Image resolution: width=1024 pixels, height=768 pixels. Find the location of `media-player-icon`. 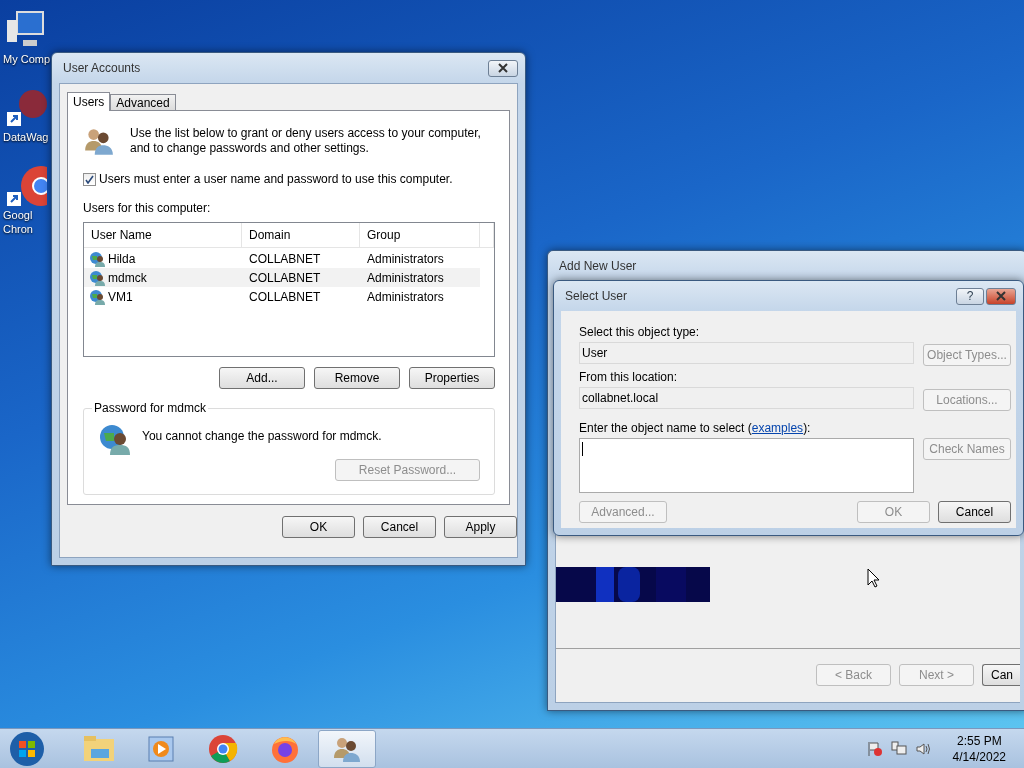

media-player-icon is located at coordinates (161, 748).